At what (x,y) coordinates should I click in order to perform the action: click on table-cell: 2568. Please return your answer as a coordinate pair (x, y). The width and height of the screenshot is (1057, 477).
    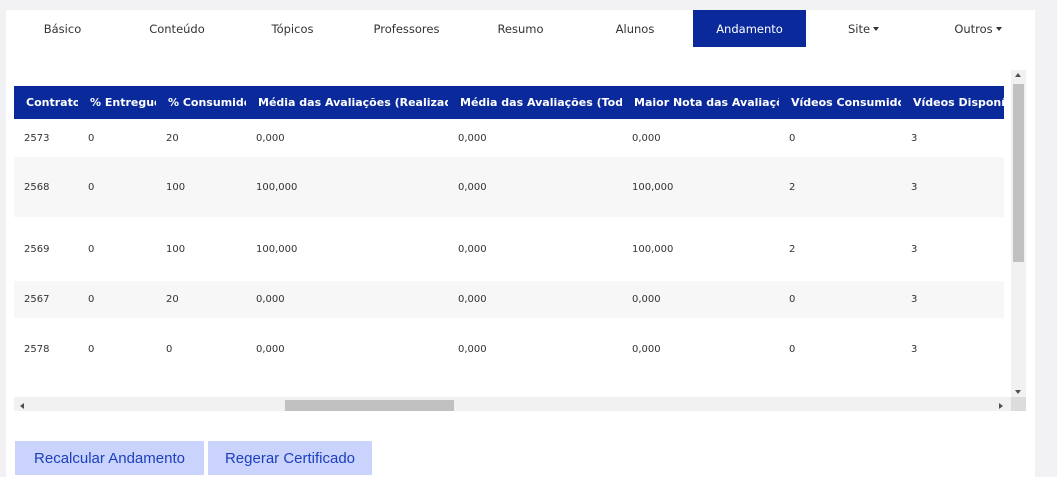
    Looking at the image, I should click on (37, 187).